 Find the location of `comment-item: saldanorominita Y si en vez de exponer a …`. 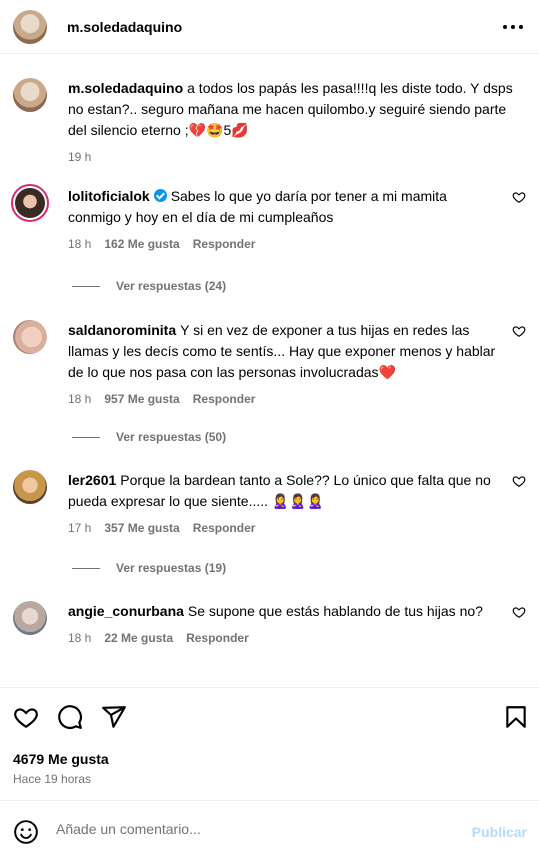

comment-item: saldanorominita Y si en vez de exponer a … is located at coordinates (269, 370).